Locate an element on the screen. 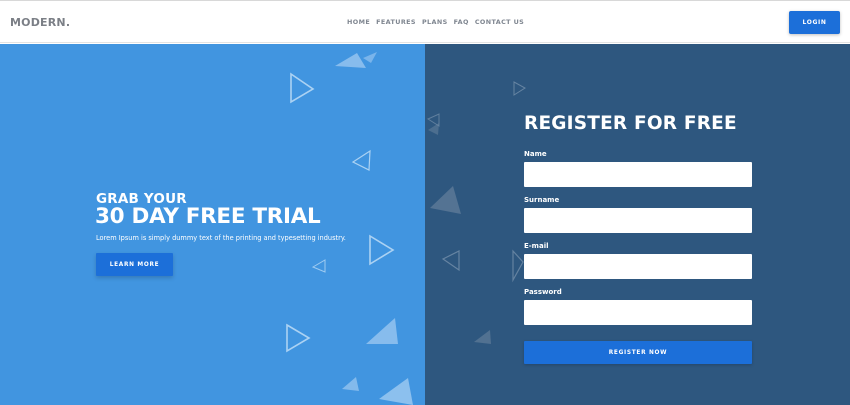 This screenshot has height=405, width=850. password-field is located at coordinates (638, 312).